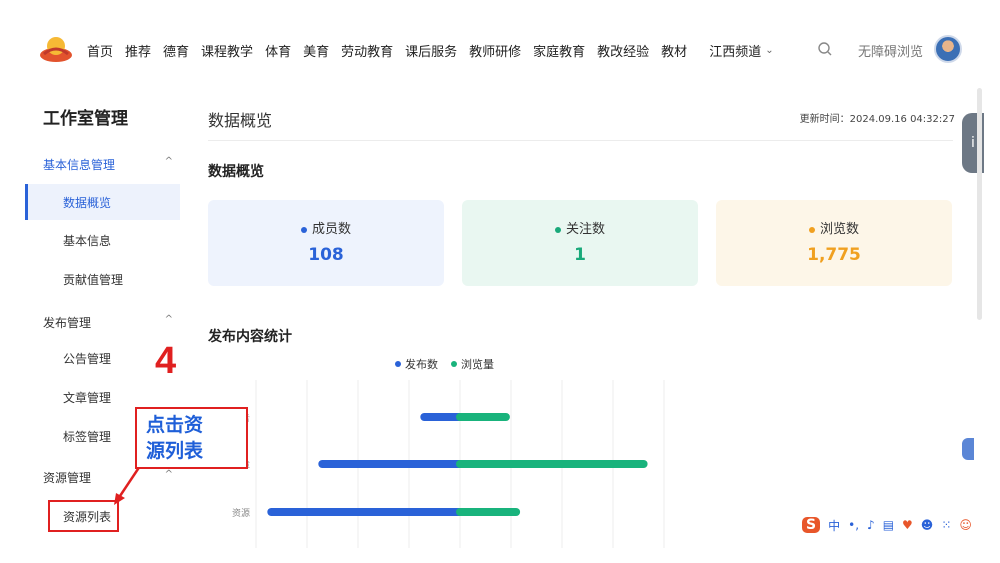 Image resolution: width=1000 pixels, height=563 pixels. I want to click on nav-item-teacher-training: 教师研修, so click(495, 50).